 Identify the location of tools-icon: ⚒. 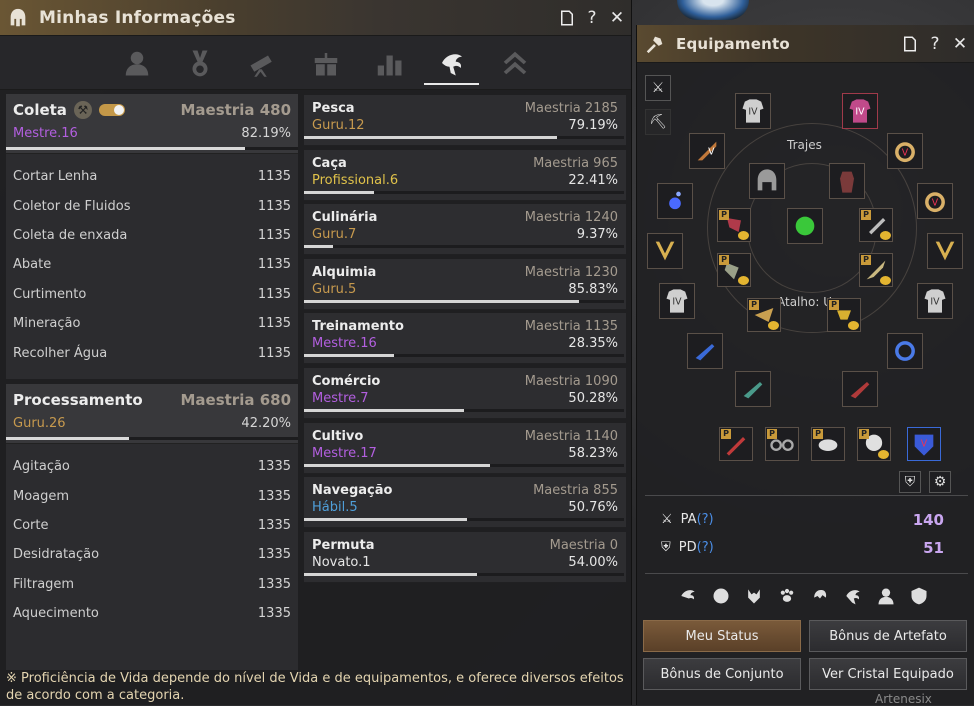
(82, 110).